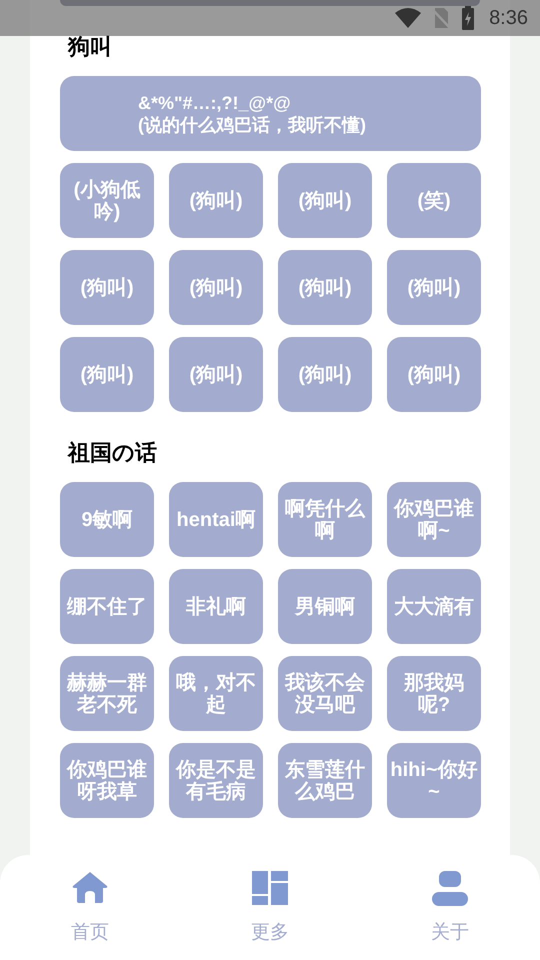 This screenshot has height=960, width=540. What do you see at coordinates (325, 780) in the screenshot?
I see `sound-button: 东雪莲什么鸡巴` at bounding box center [325, 780].